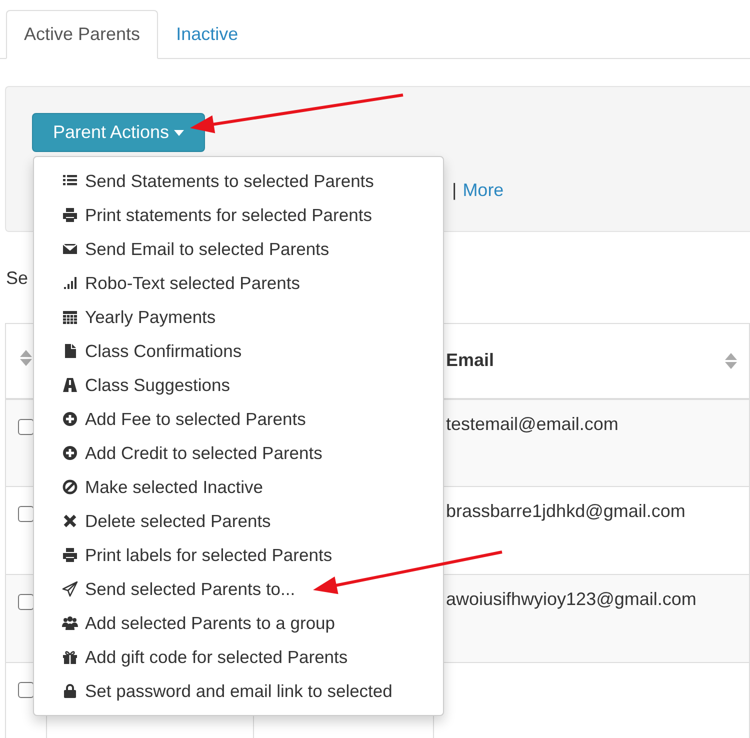 This screenshot has height=738, width=750. Describe the element at coordinates (238, 181) in the screenshot. I see `menu-item: Send Statements to selected Parents` at that location.